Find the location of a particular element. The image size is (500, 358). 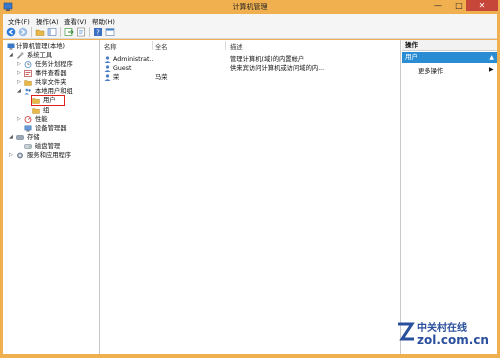

event-viewer-icon is located at coordinates (28, 73).